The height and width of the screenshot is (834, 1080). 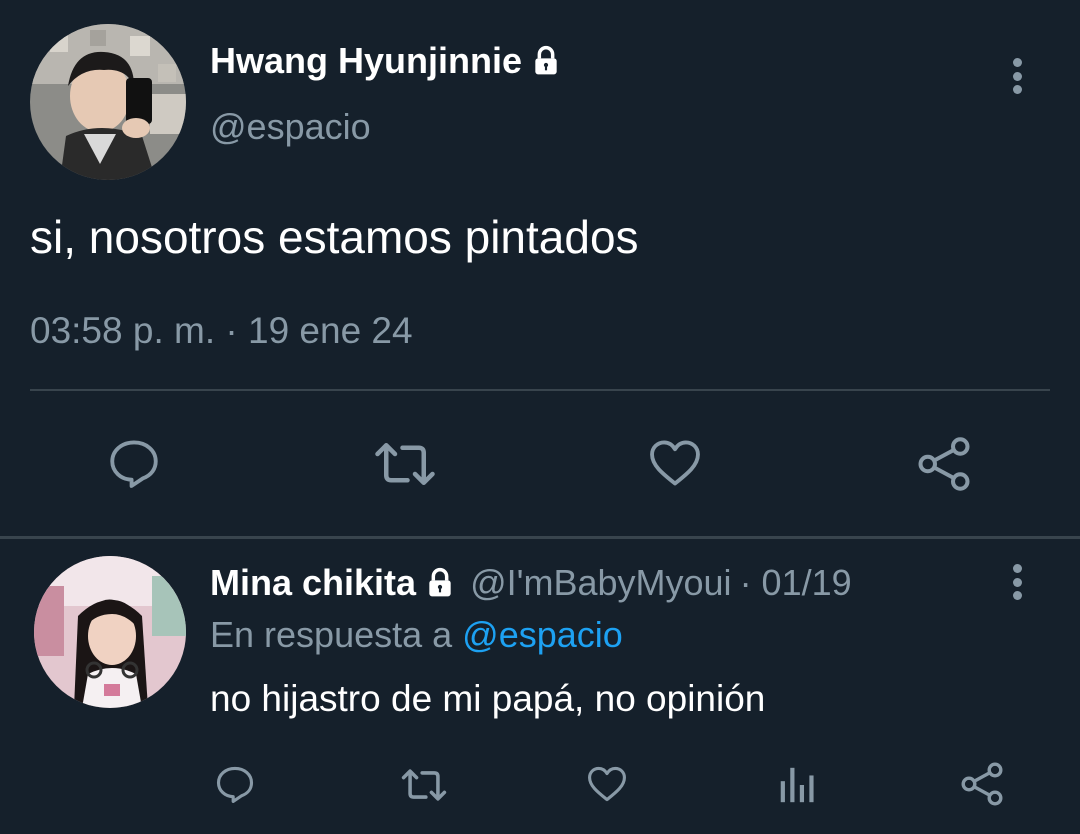 I want to click on tweet-text: si, nosotros estamos pintados, so click(x=334, y=237).